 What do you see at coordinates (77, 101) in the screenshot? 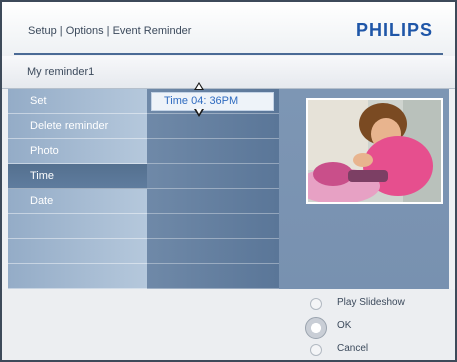
I see `menu-item-set: Set` at bounding box center [77, 101].